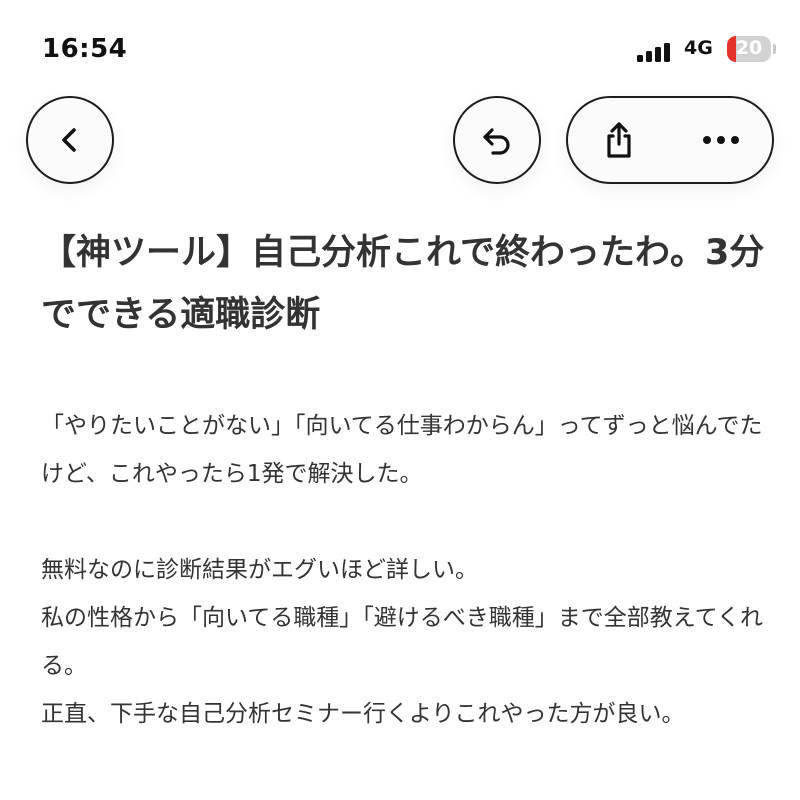 The height and width of the screenshot is (800, 800). What do you see at coordinates (698, 48) in the screenshot?
I see `network-type: 4G` at bounding box center [698, 48].